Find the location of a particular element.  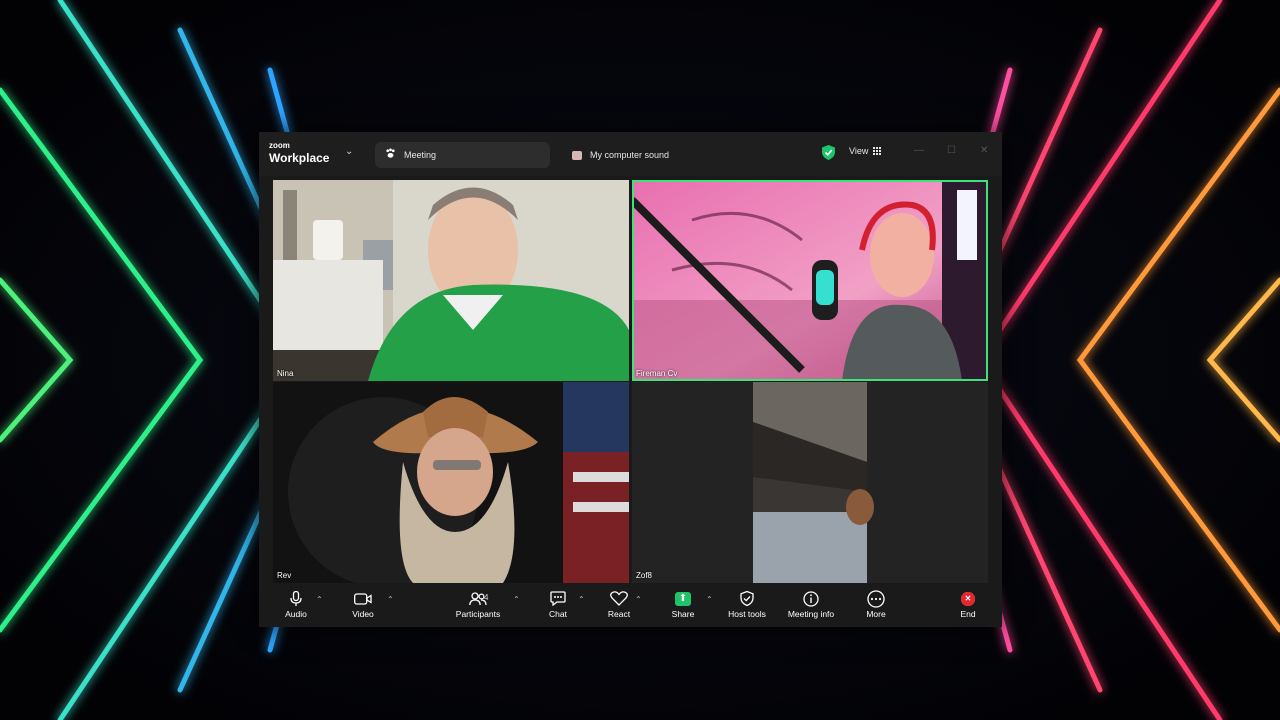

host-tools-button: Host tools is located at coordinates (747, 604).